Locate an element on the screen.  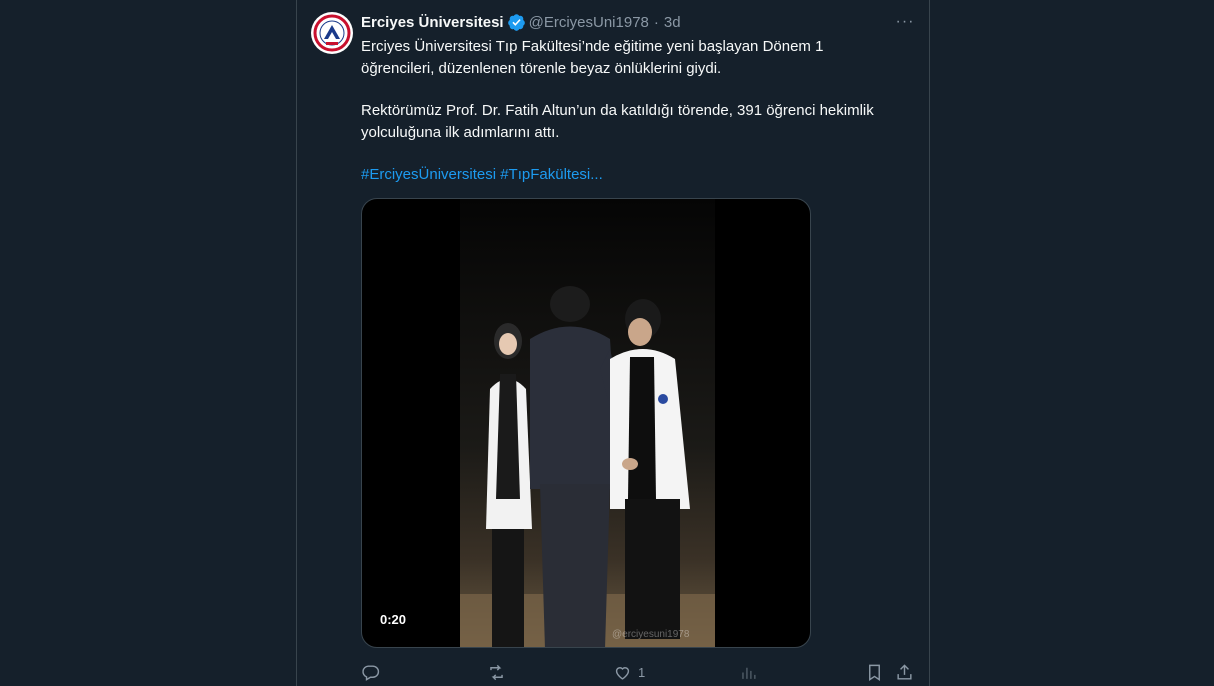
share-icon is located at coordinates (904, 671).